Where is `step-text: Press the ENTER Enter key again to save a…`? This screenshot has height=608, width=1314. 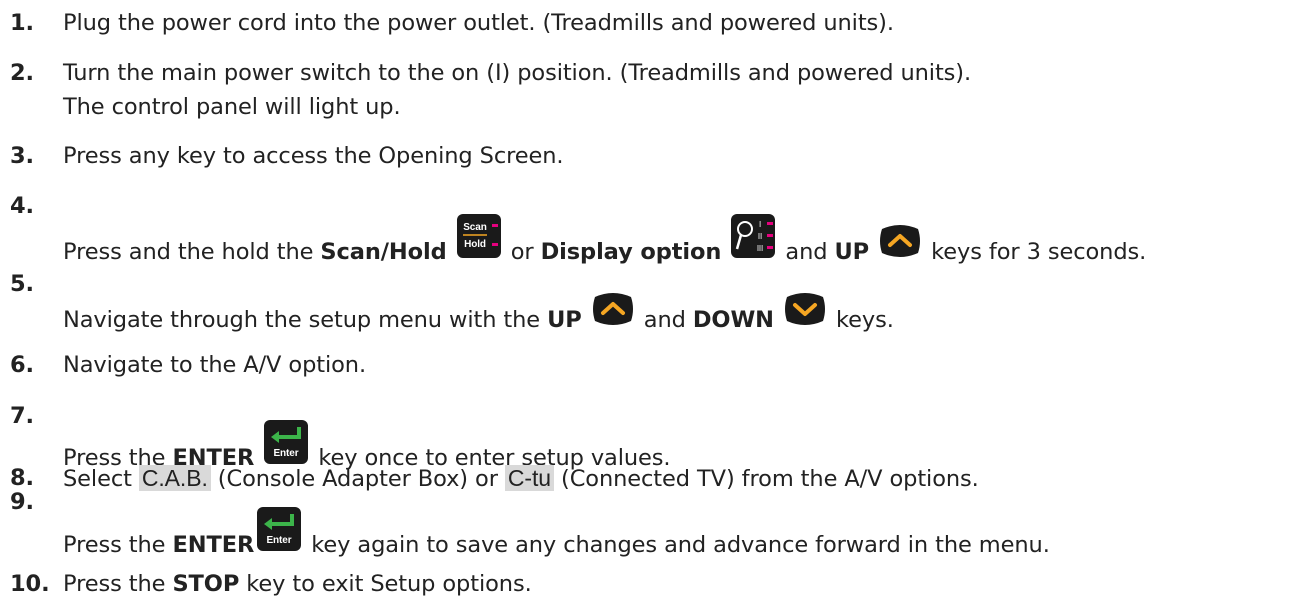 step-text: Press the ENTER Enter key again to save a… is located at coordinates (556, 532).